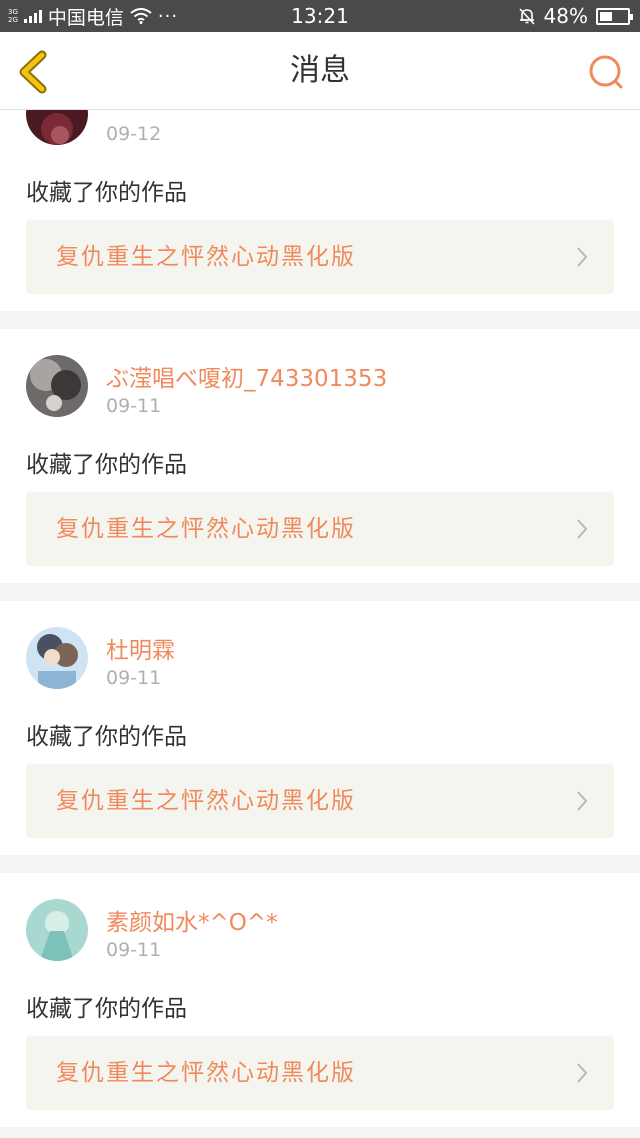 Image resolution: width=640 pixels, height=1138 pixels. I want to click on nav-bar: 消息, so click(320, 71).